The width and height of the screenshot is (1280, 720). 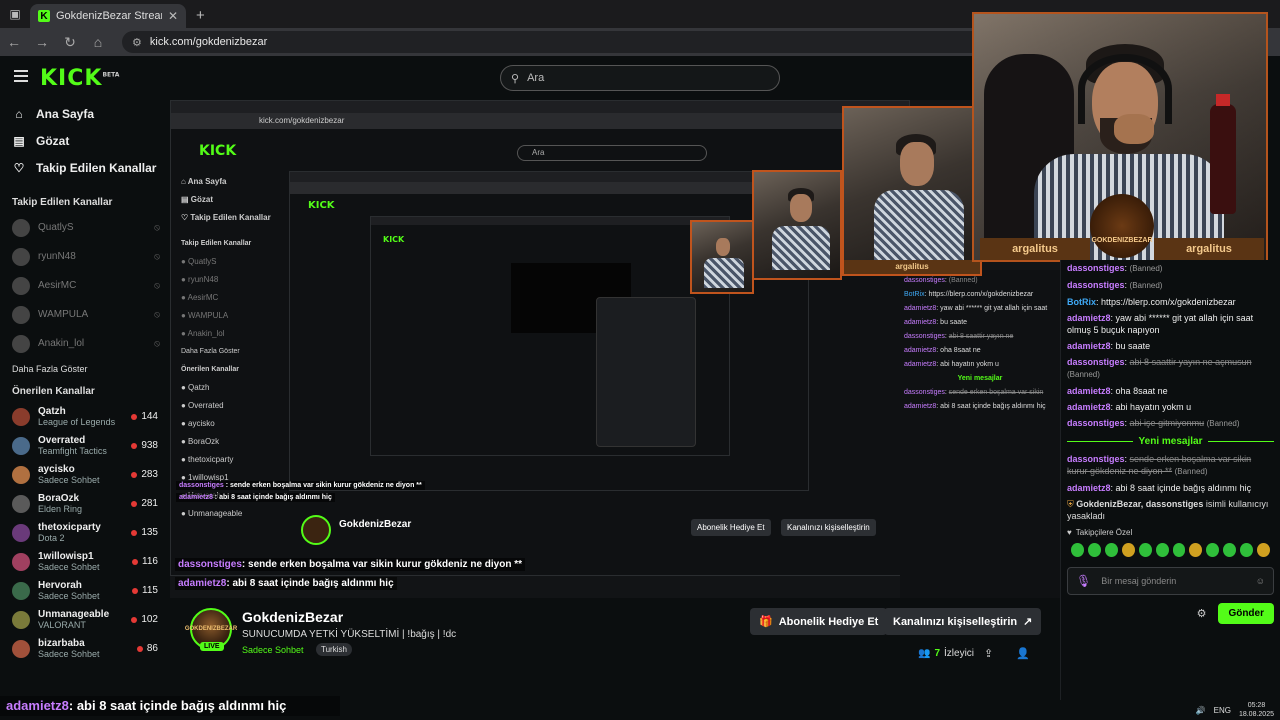 What do you see at coordinates (85, 343) in the screenshot?
I see `followed-channel: Anakin_lol ⦸` at bounding box center [85, 343].